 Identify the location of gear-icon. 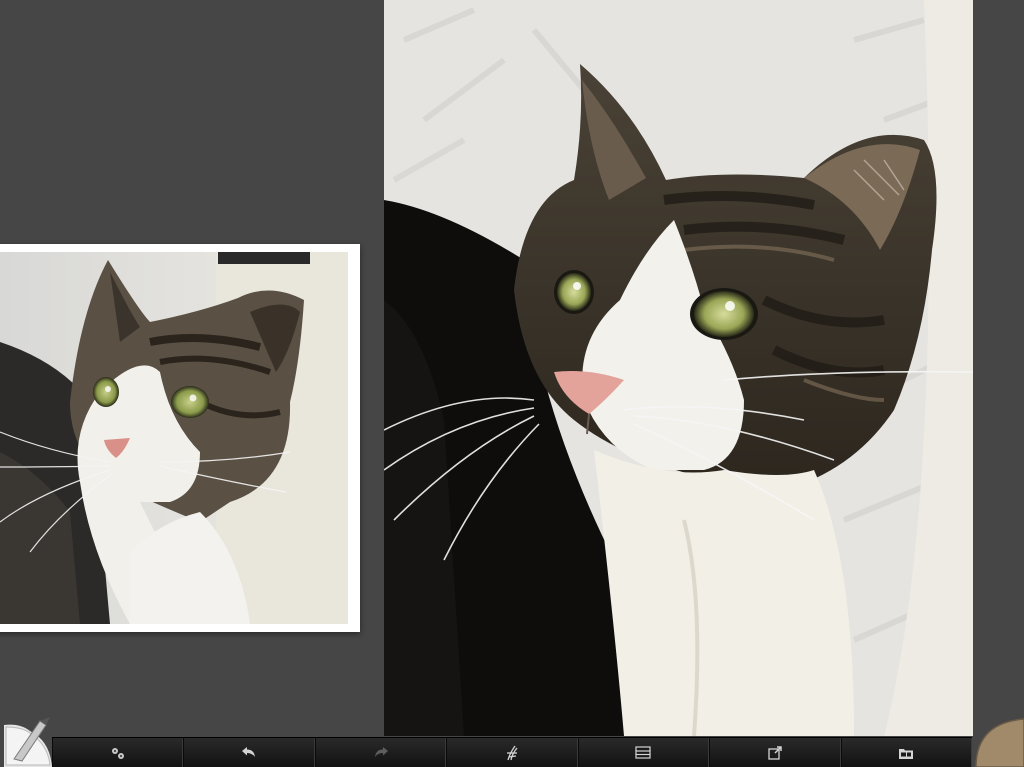
(117, 753).